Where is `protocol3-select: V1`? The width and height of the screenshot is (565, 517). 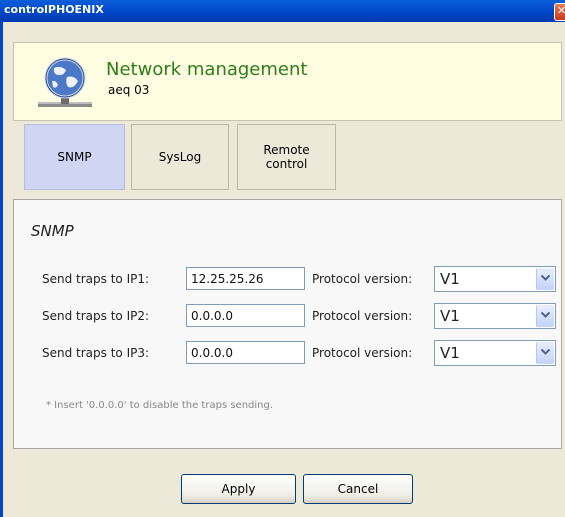 protocol3-select: V1 is located at coordinates (495, 353).